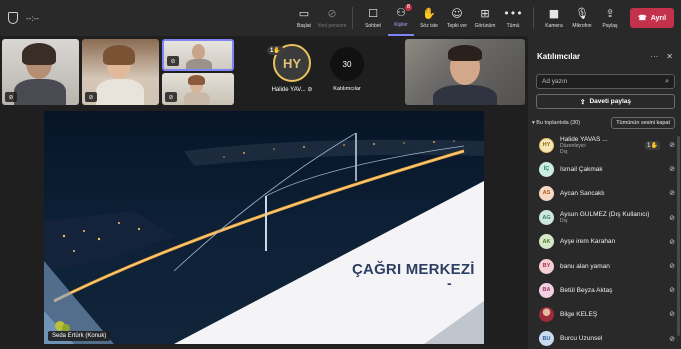 This screenshot has height=349, width=681. I want to click on meeting-timer: --:--, so click(32, 18).